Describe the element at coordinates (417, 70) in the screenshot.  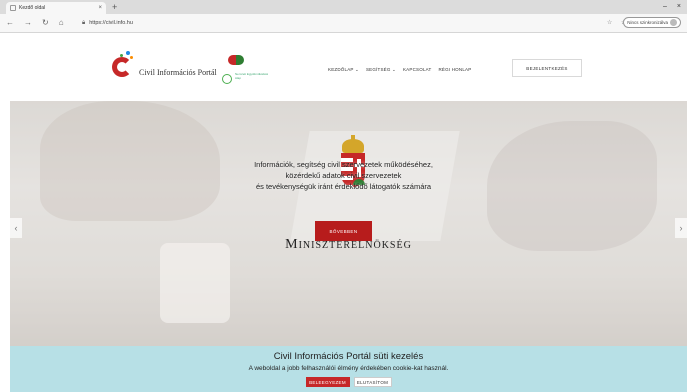
I see `nav-item-contact: KAPCSOLAT` at that location.